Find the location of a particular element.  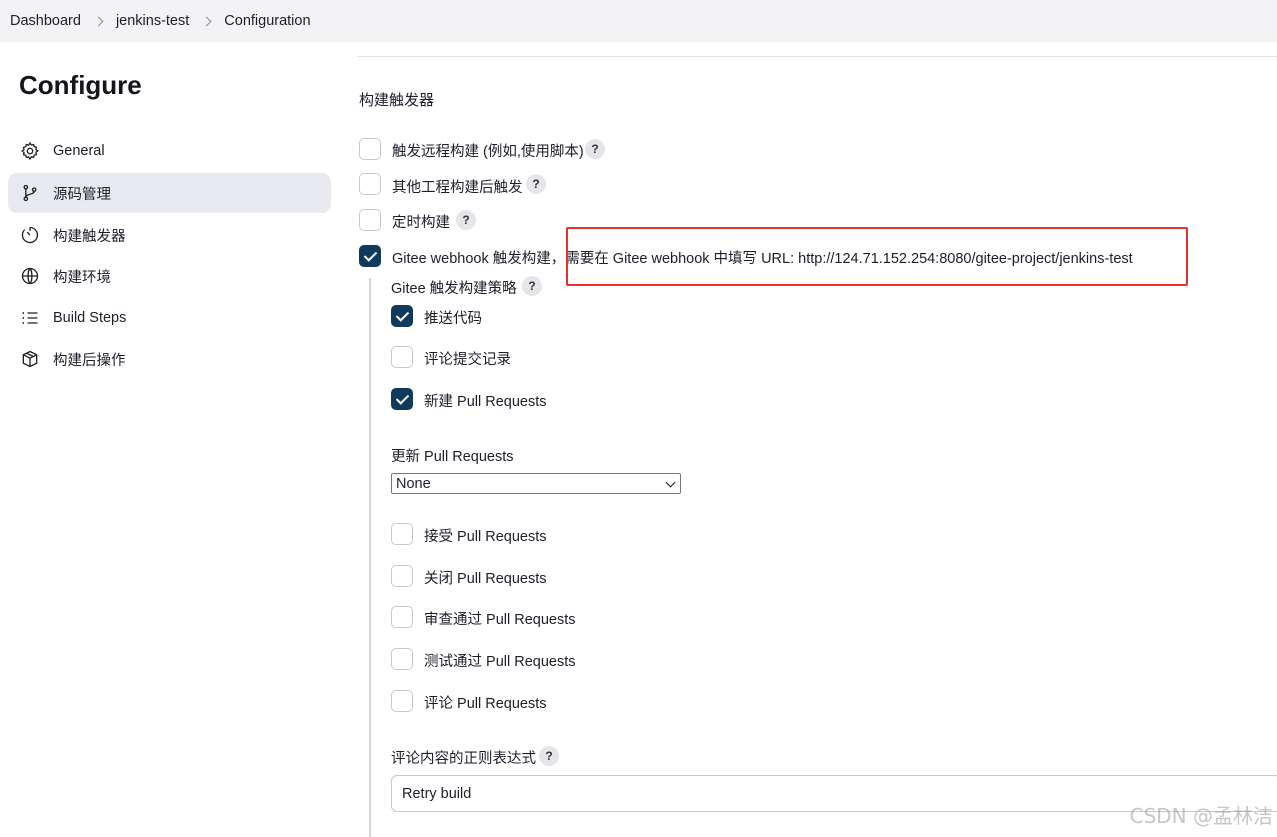

comment-regex-label: 评论内容的正则表达式 is located at coordinates (463, 759).